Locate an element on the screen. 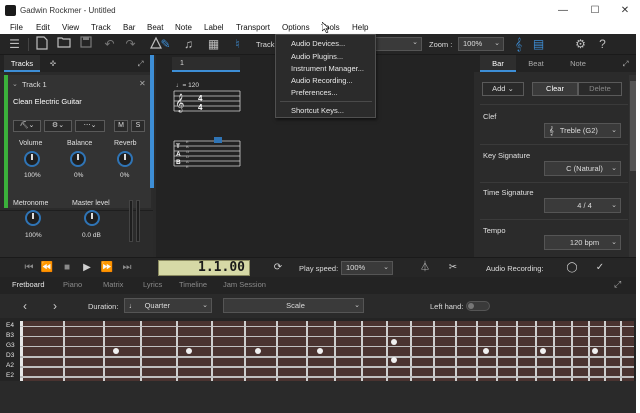  hamburger-menu-icon: ☰ is located at coordinates (14, 44).